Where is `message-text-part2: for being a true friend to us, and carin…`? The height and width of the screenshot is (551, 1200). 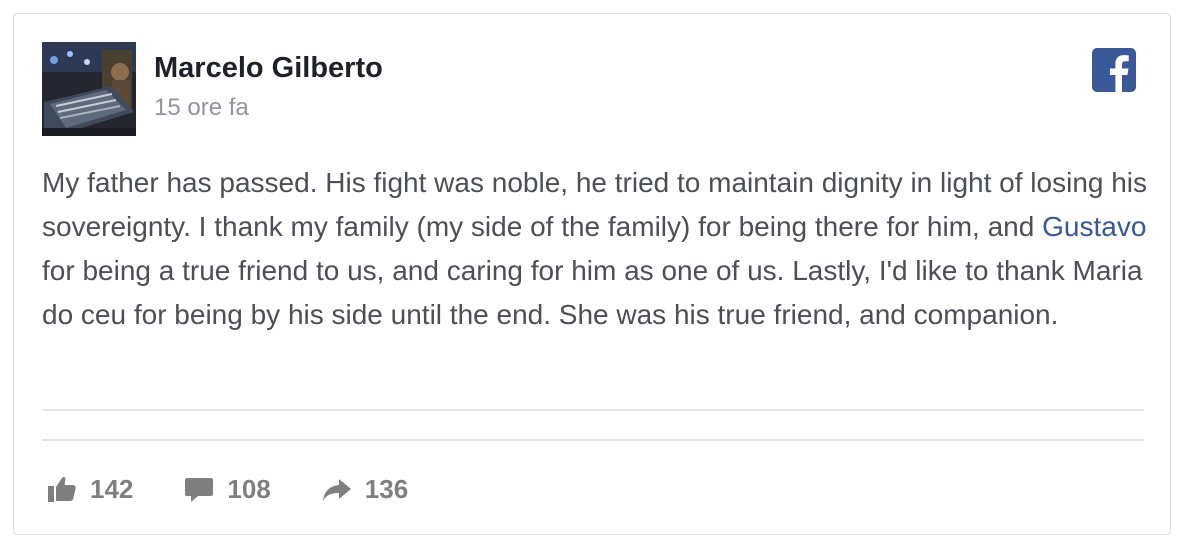
message-text-part2: for being a true friend to us, and carin… is located at coordinates (592, 292).